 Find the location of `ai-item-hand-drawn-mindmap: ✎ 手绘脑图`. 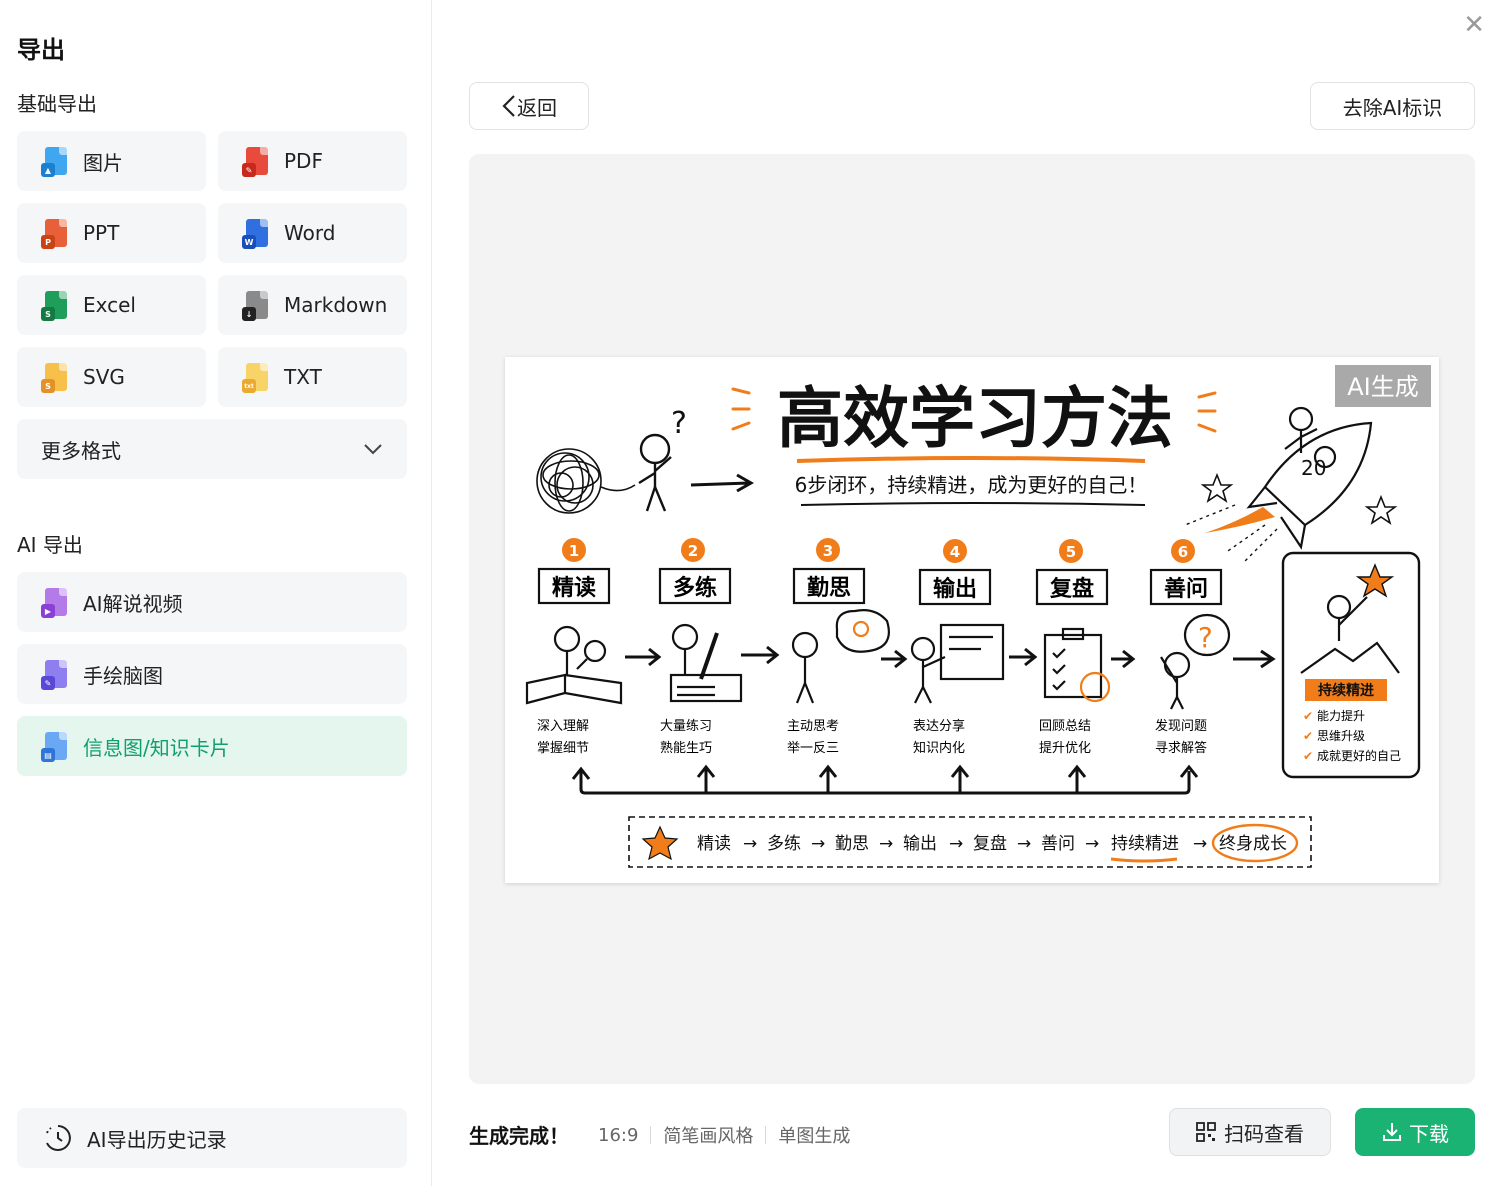

ai-item-hand-drawn-mindmap: ✎ 手绘脑图 is located at coordinates (212, 674).